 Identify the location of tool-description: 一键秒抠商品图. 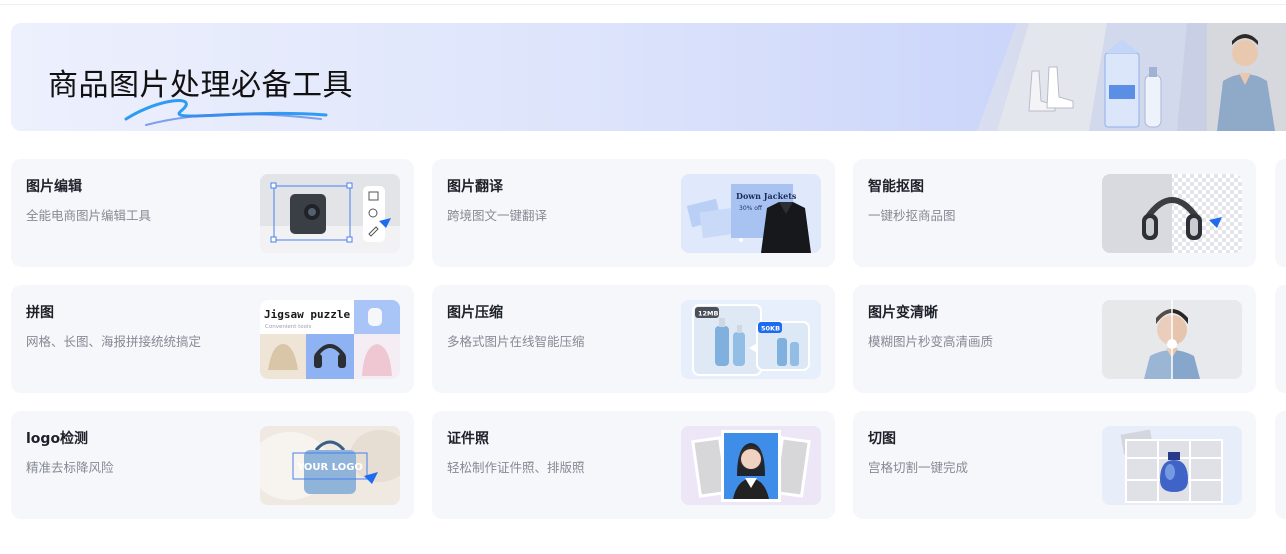
(912, 215).